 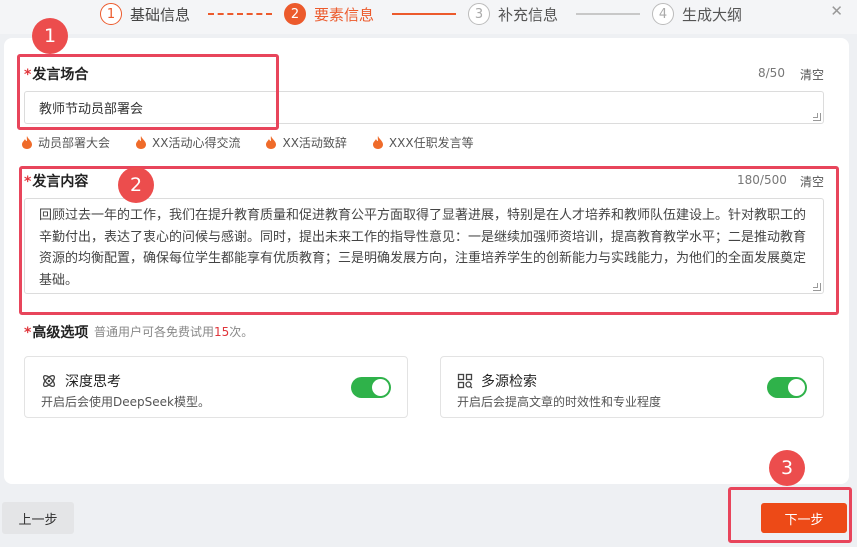 I want to click on suggestion-chip: 动员部署大会, so click(x=66, y=142).